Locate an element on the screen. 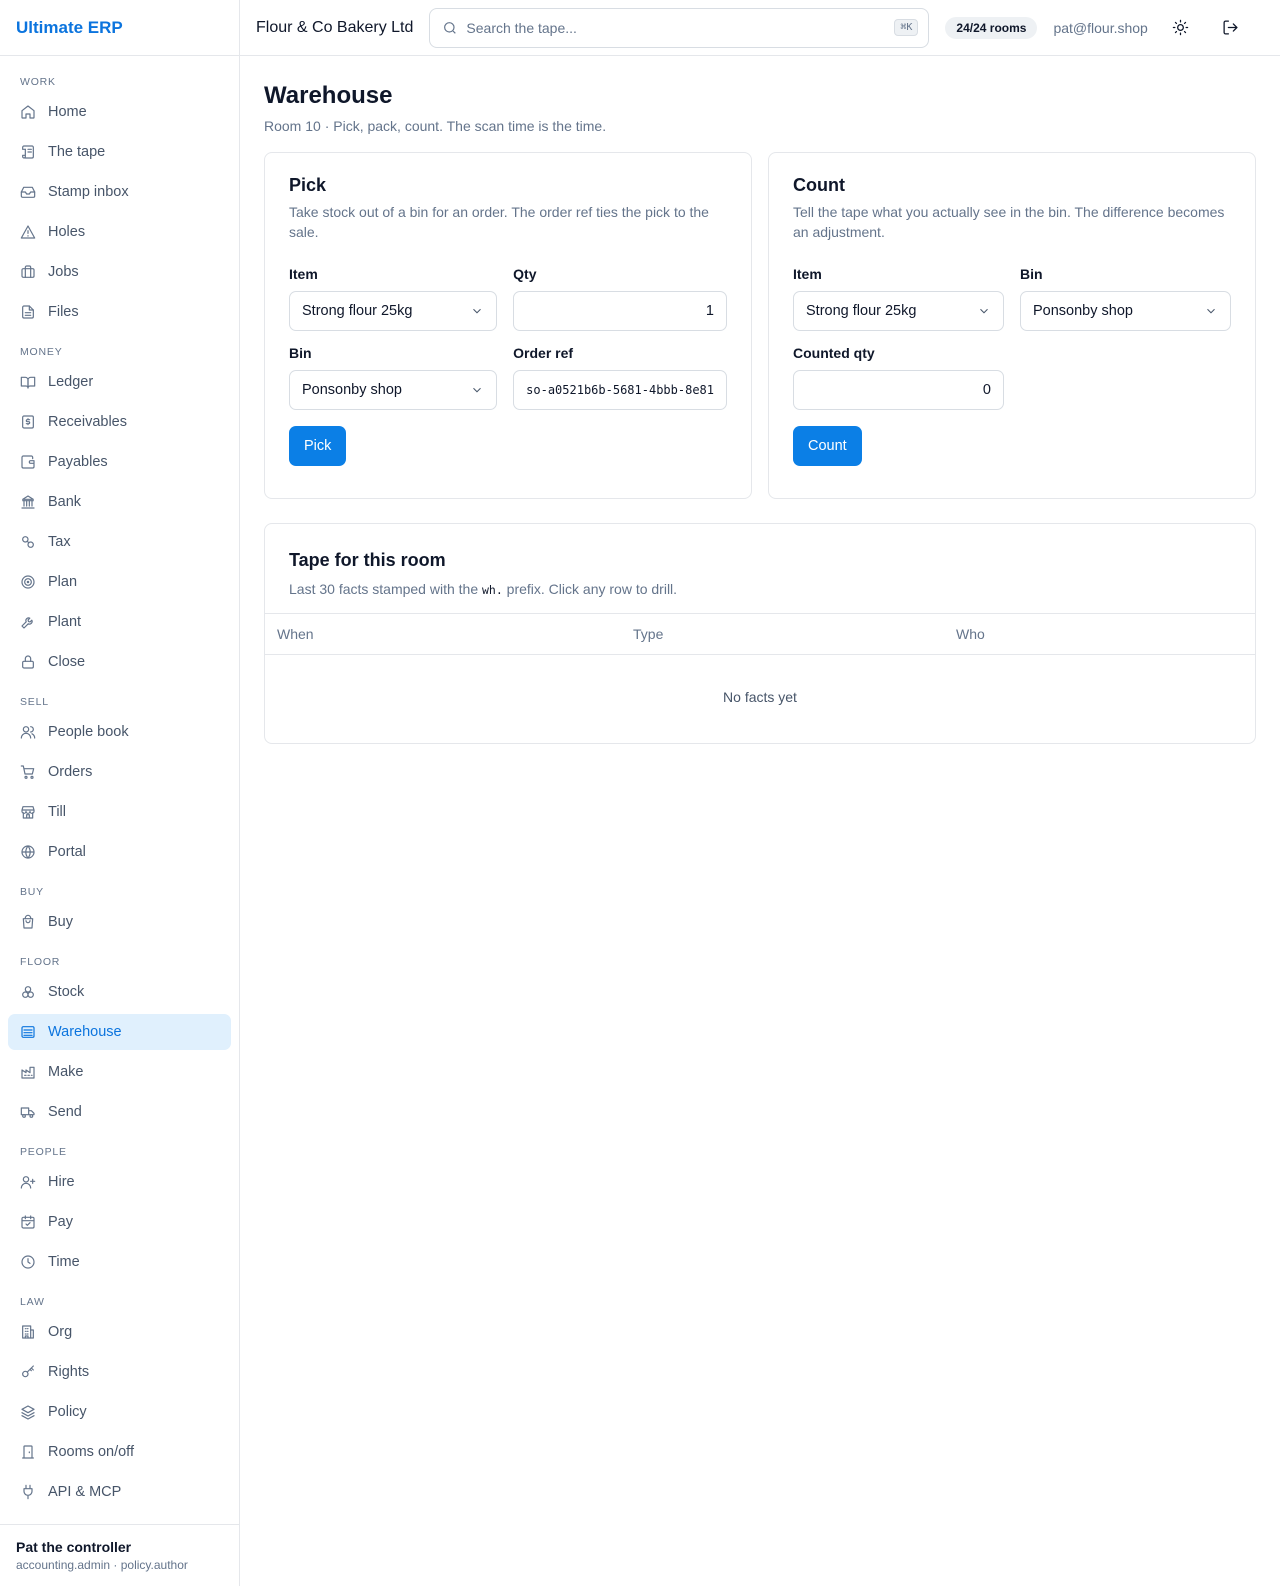 This screenshot has width=1280, height=1586. sidebar-item-close: Close is located at coordinates (119, 662).